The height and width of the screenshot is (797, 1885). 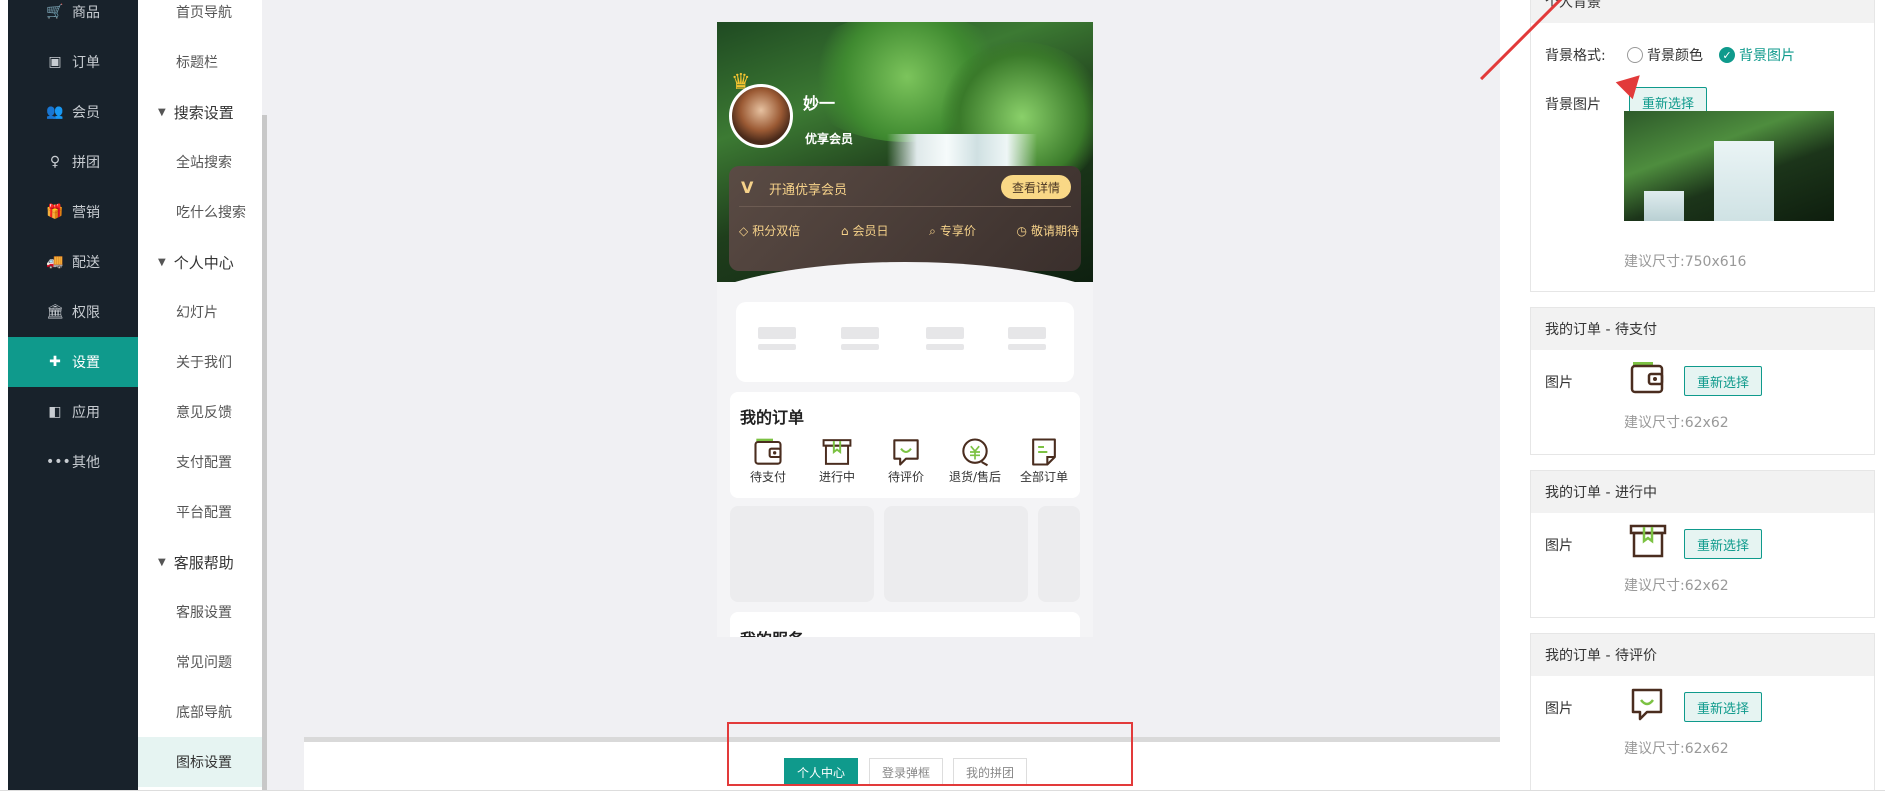 I want to click on section-title: 我的订单 - 进行中, so click(x=1702, y=492).